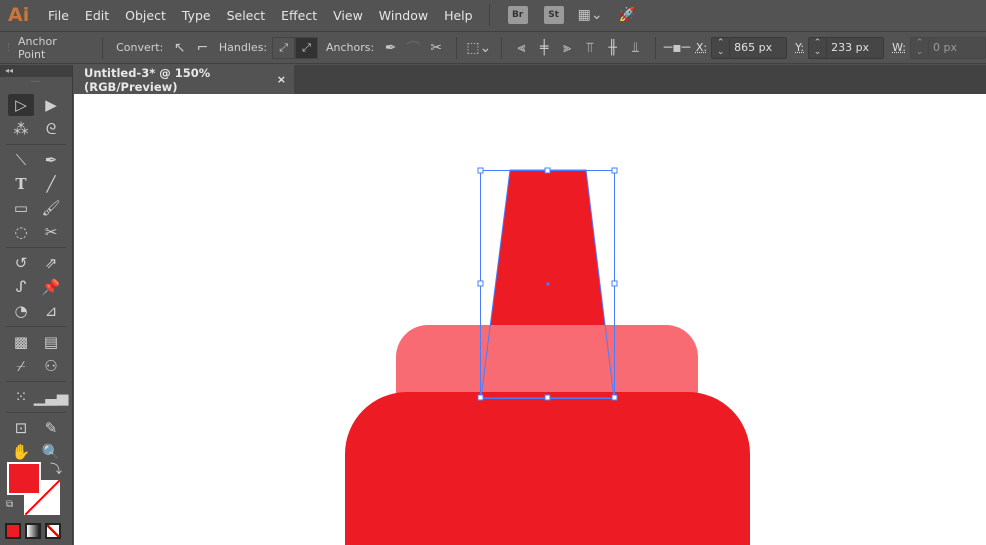 The width and height of the screenshot is (986, 545). I want to click on collapse-panel-icon: ◂◂, so click(36, 71).